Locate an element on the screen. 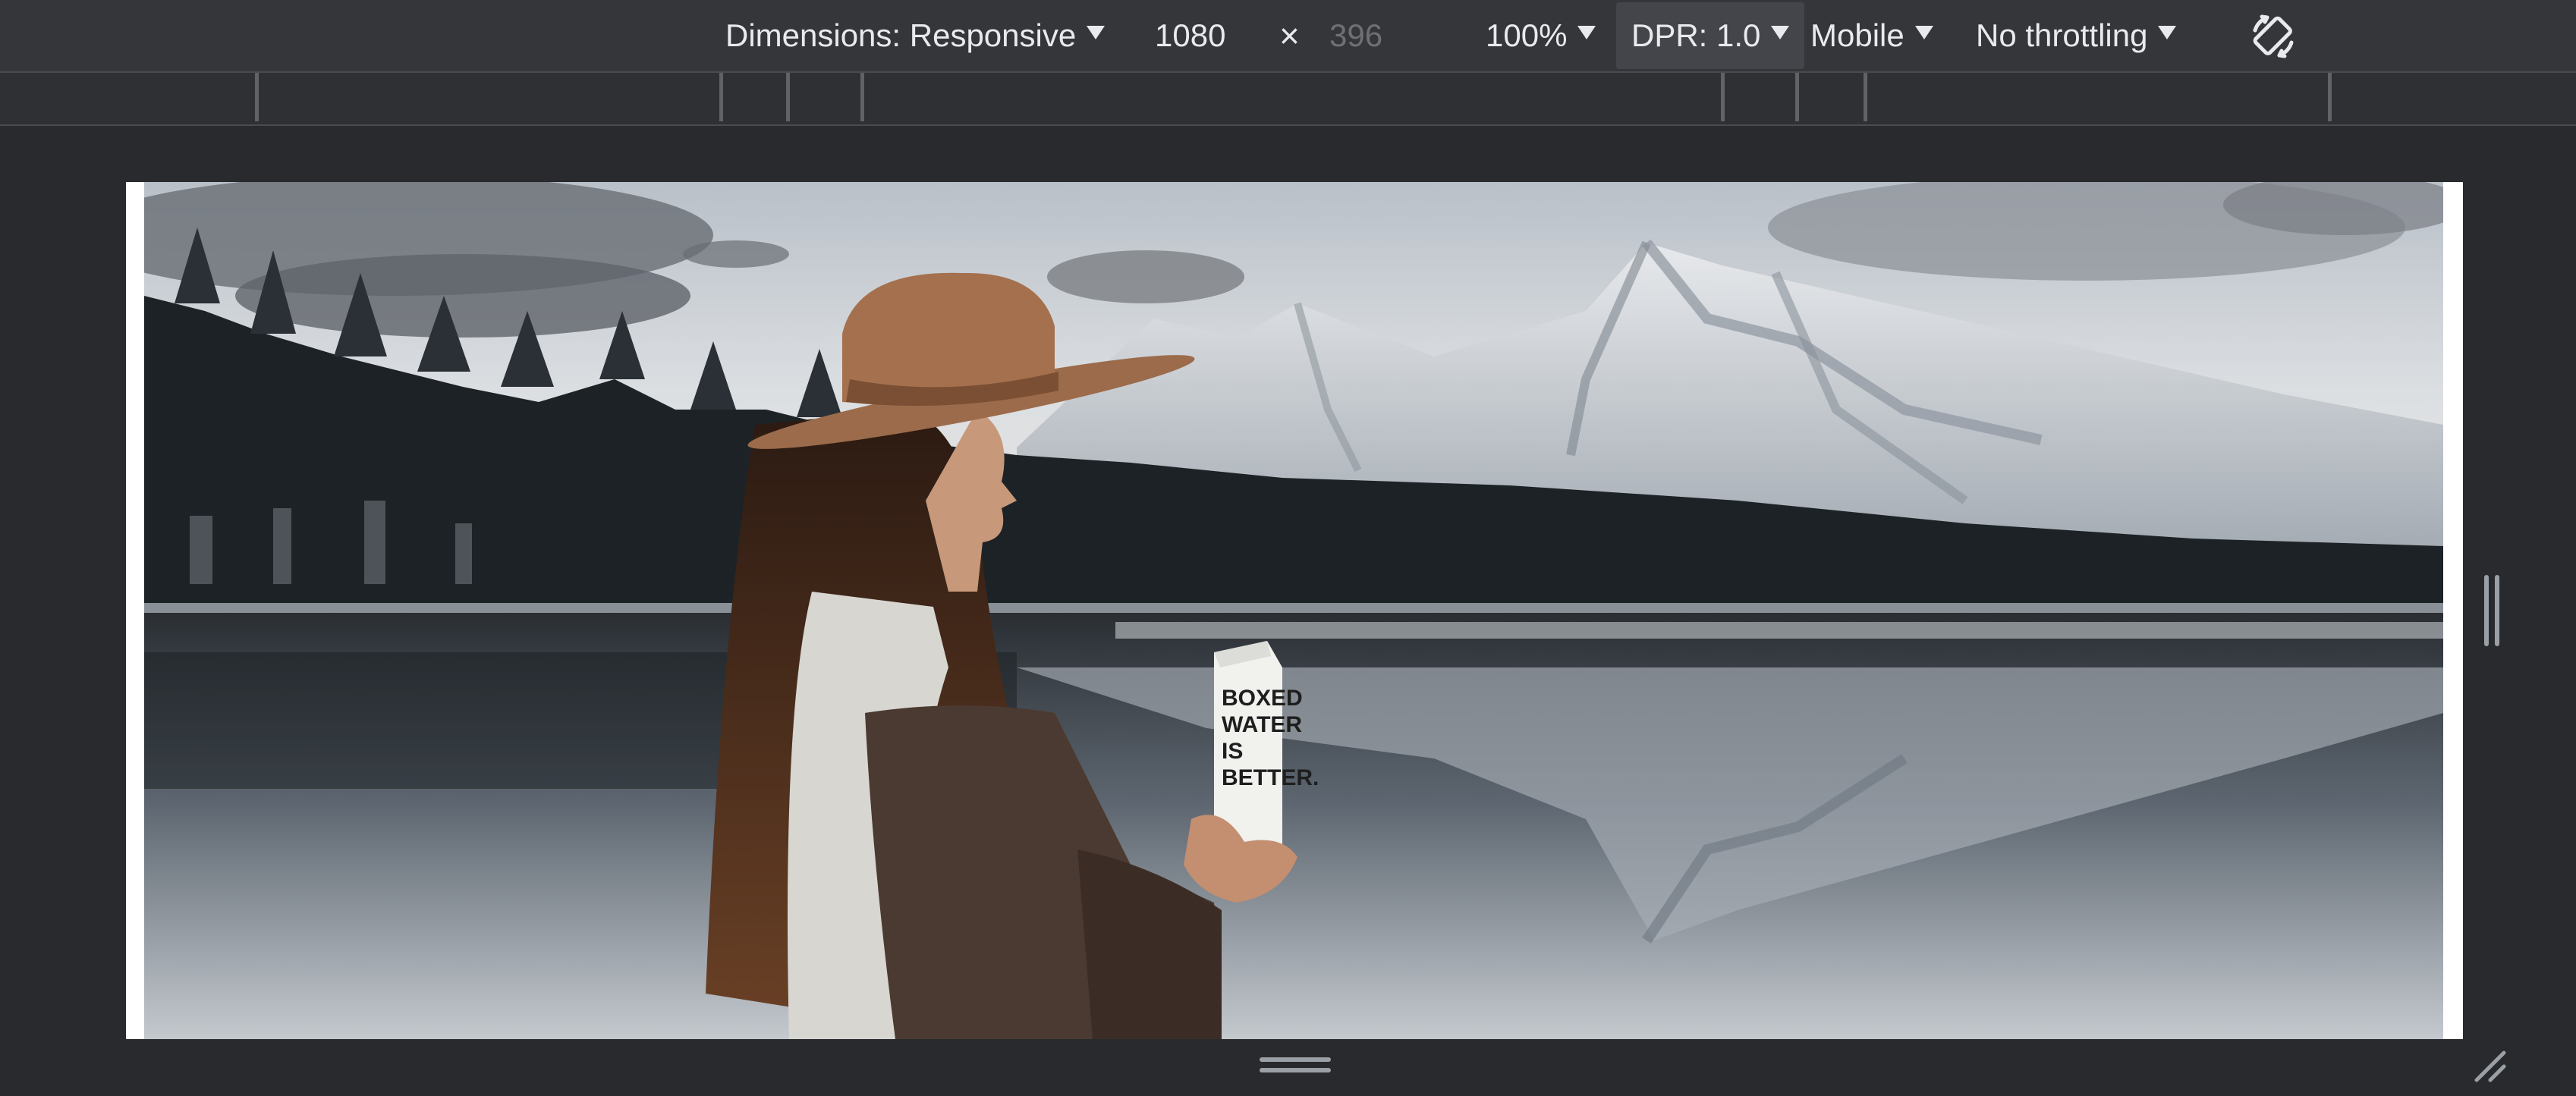 Image resolution: width=2576 pixels, height=1096 pixels. device-type-dropdown: Mobile is located at coordinates (1871, 35).